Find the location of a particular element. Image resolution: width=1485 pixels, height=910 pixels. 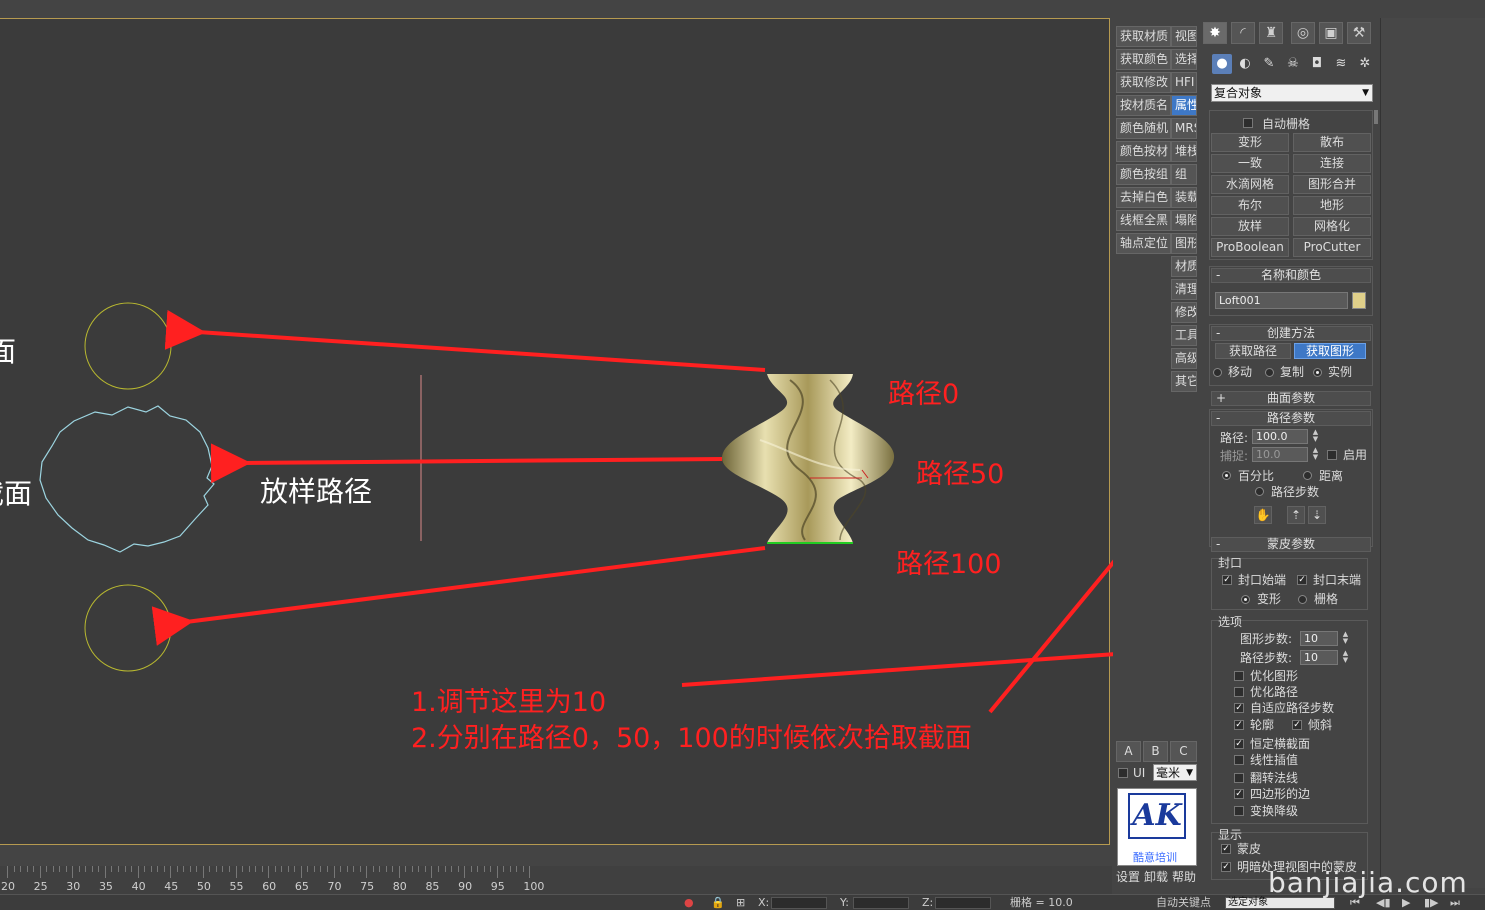

creation-method-header: -创建方法 is located at coordinates (1291, 333).